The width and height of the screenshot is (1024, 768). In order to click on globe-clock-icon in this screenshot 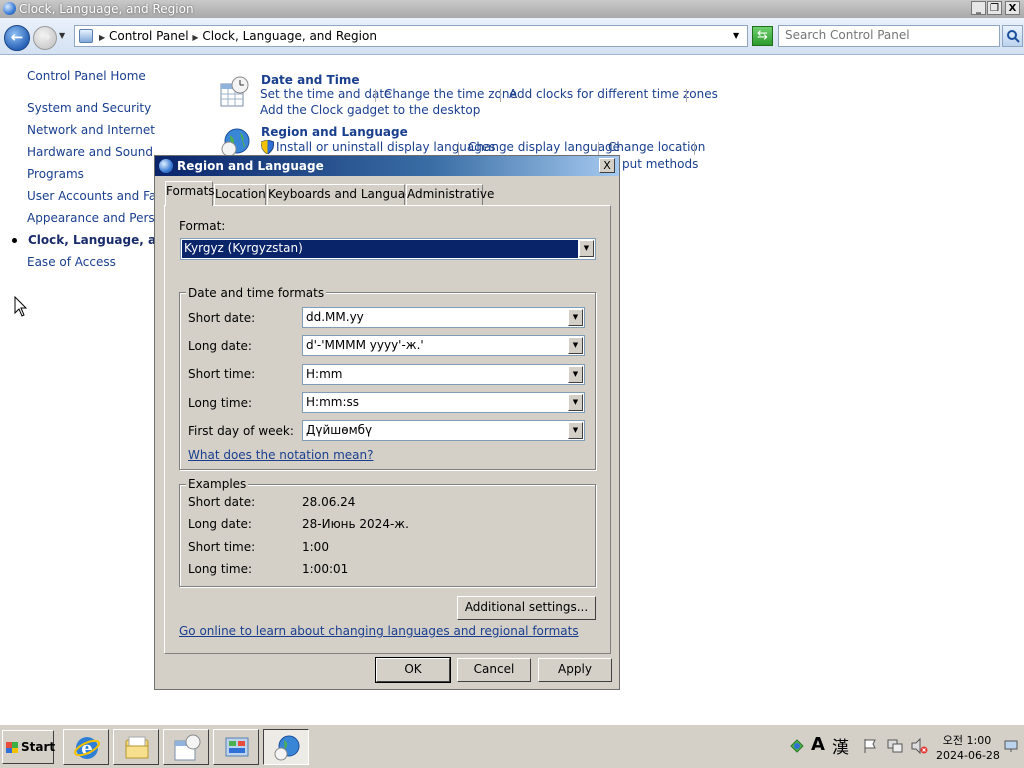, I will do `click(287, 748)`.